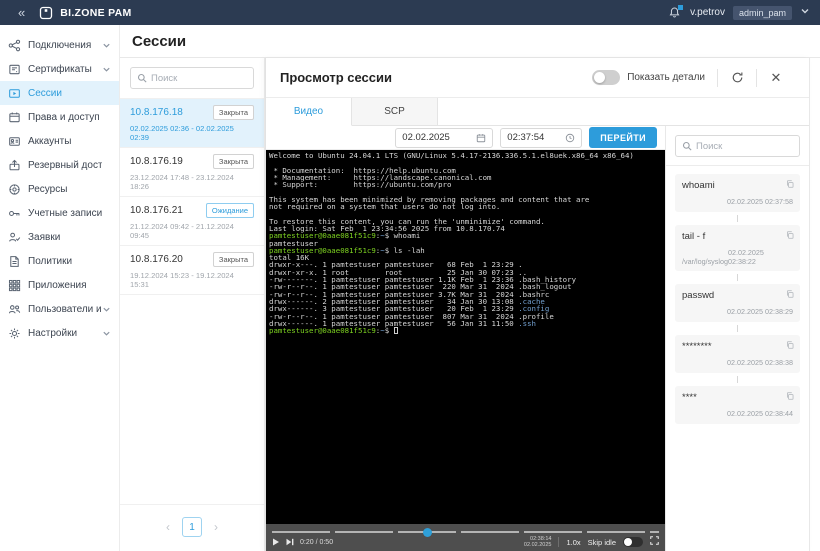 Image resolution: width=820 pixels, height=551 pixels. What do you see at coordinates (96, 12) in the screenshot?
I see `app-title: BI.ZONE PAM` at bounding box center [96, 12].